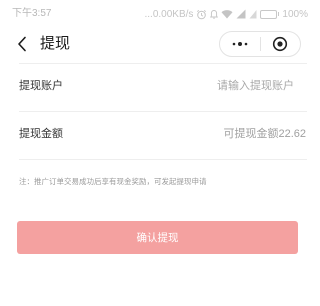 The width and height of the screenshot is (320, 306). I want to click on divider, so click(163, 159).